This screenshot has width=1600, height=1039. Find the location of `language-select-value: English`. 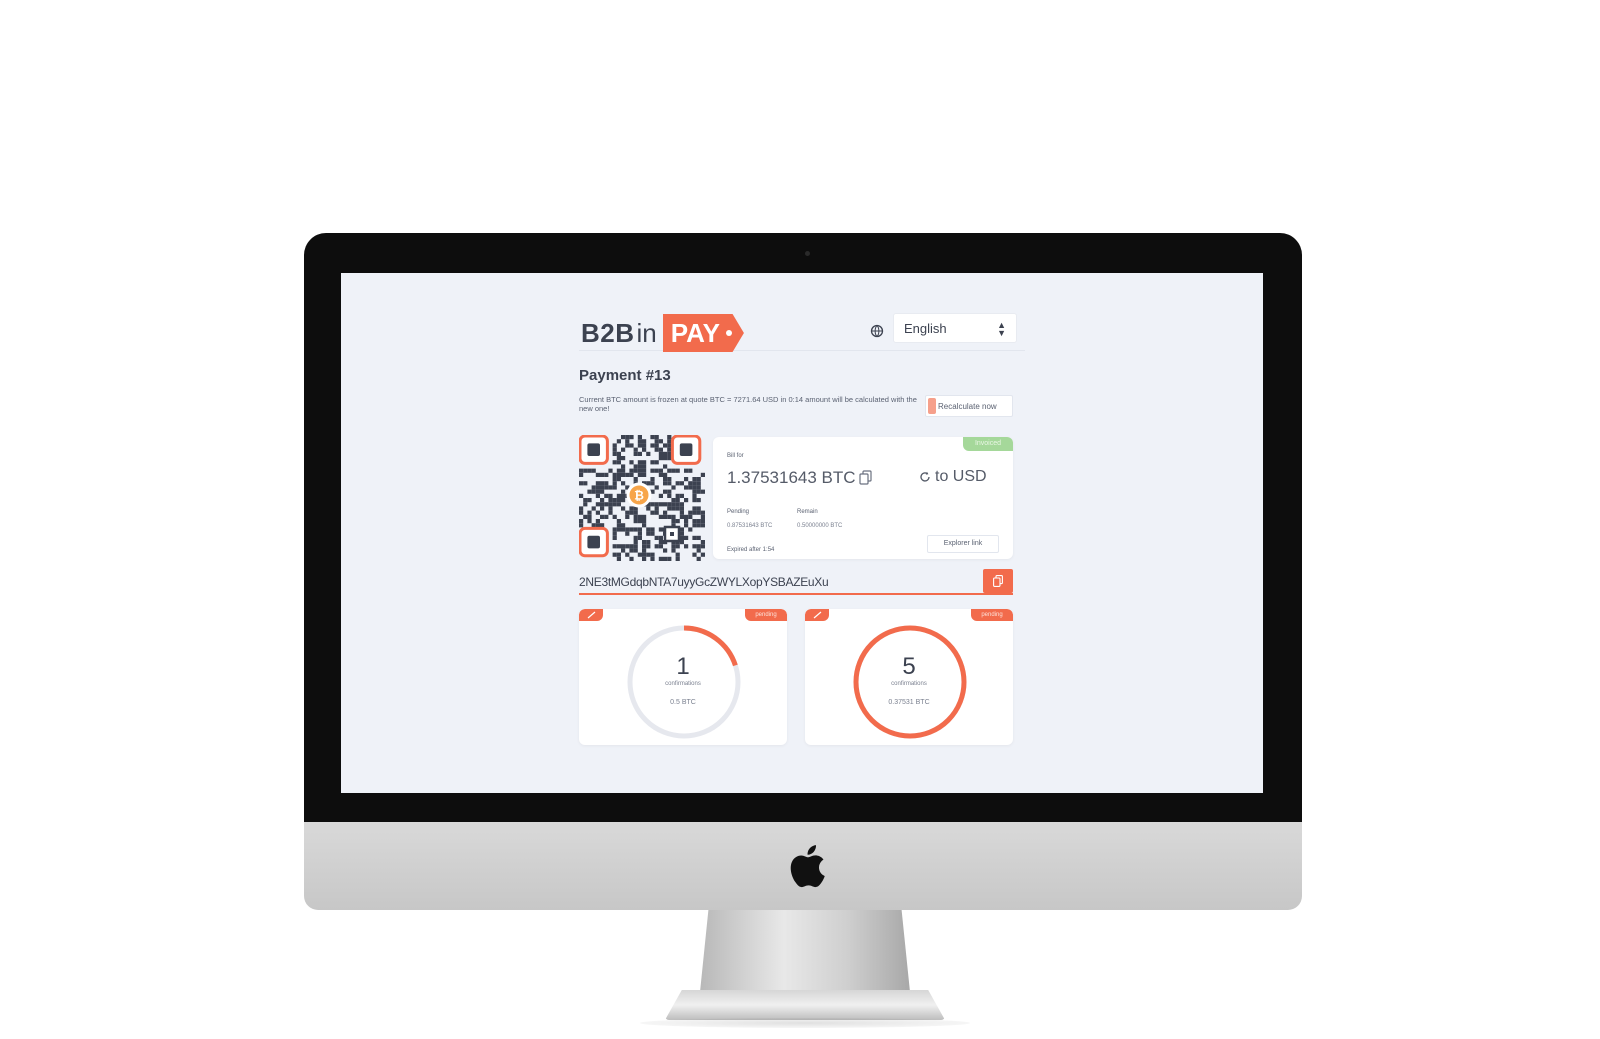

language-select-value: English is located at coordinates (925, 328).